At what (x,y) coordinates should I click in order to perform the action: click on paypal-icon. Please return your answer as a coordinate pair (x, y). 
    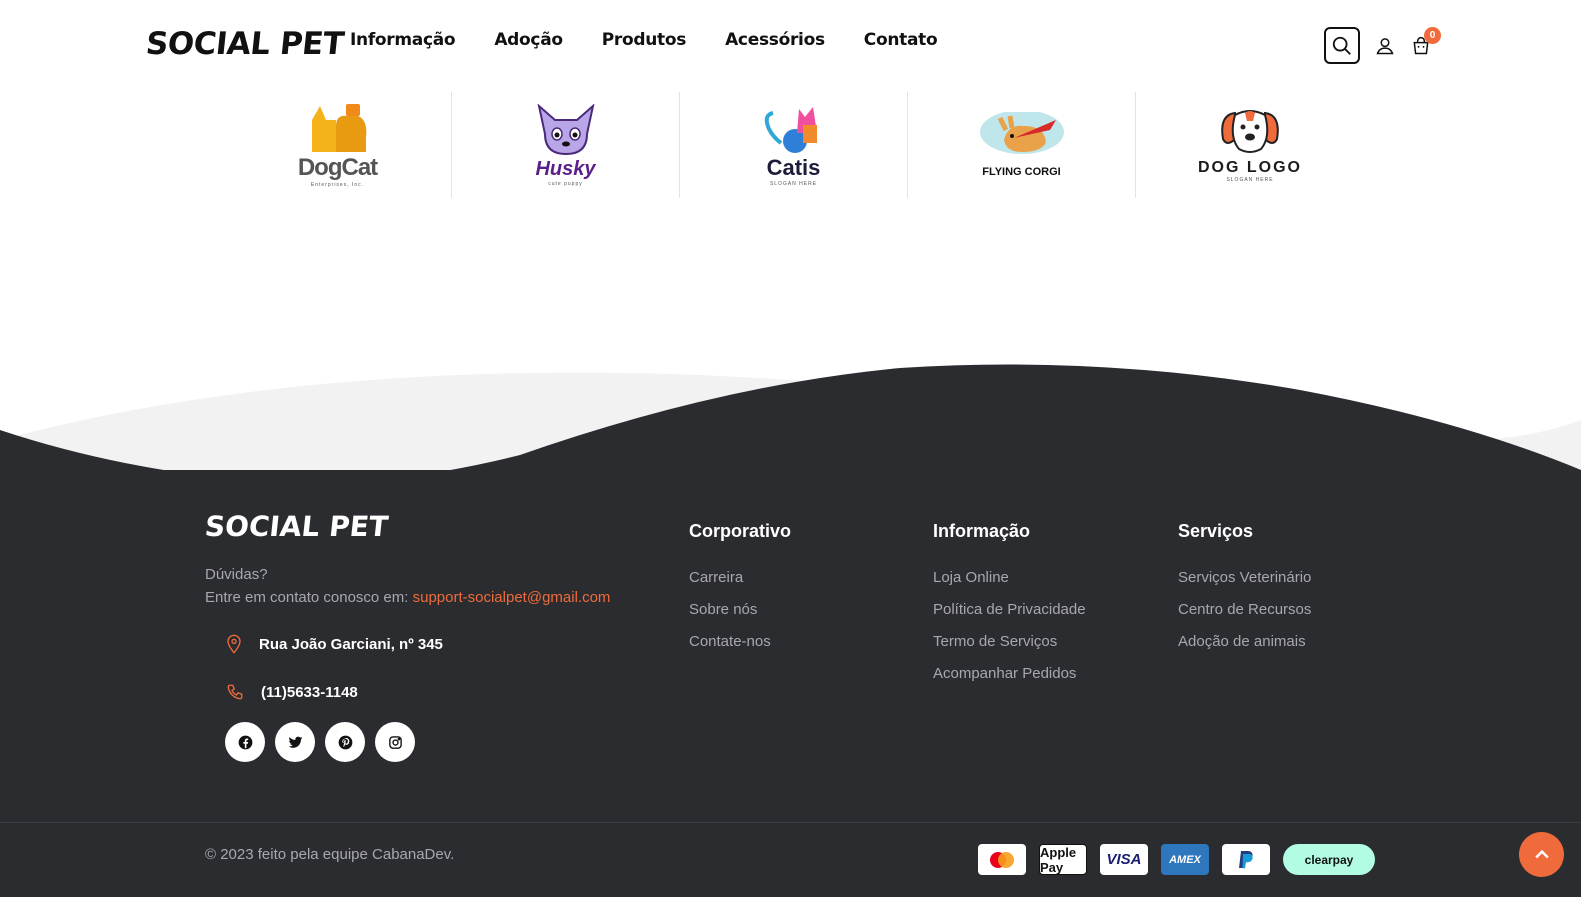
    Looking at the image, I should click on (1246, 859).